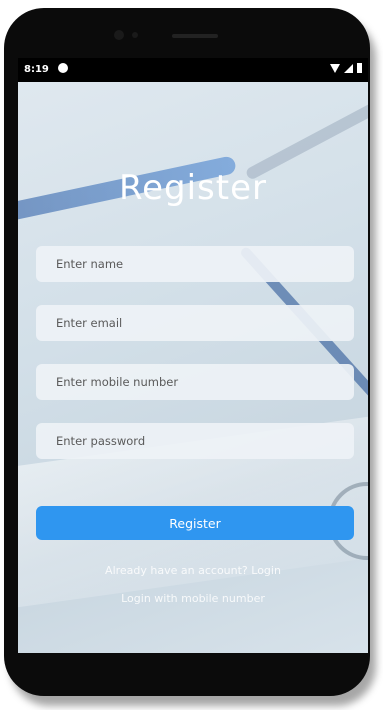  Describe the element at coordinates (193, 570) in the screenshot. I see `login-link: Already have an account? Login` at that location.